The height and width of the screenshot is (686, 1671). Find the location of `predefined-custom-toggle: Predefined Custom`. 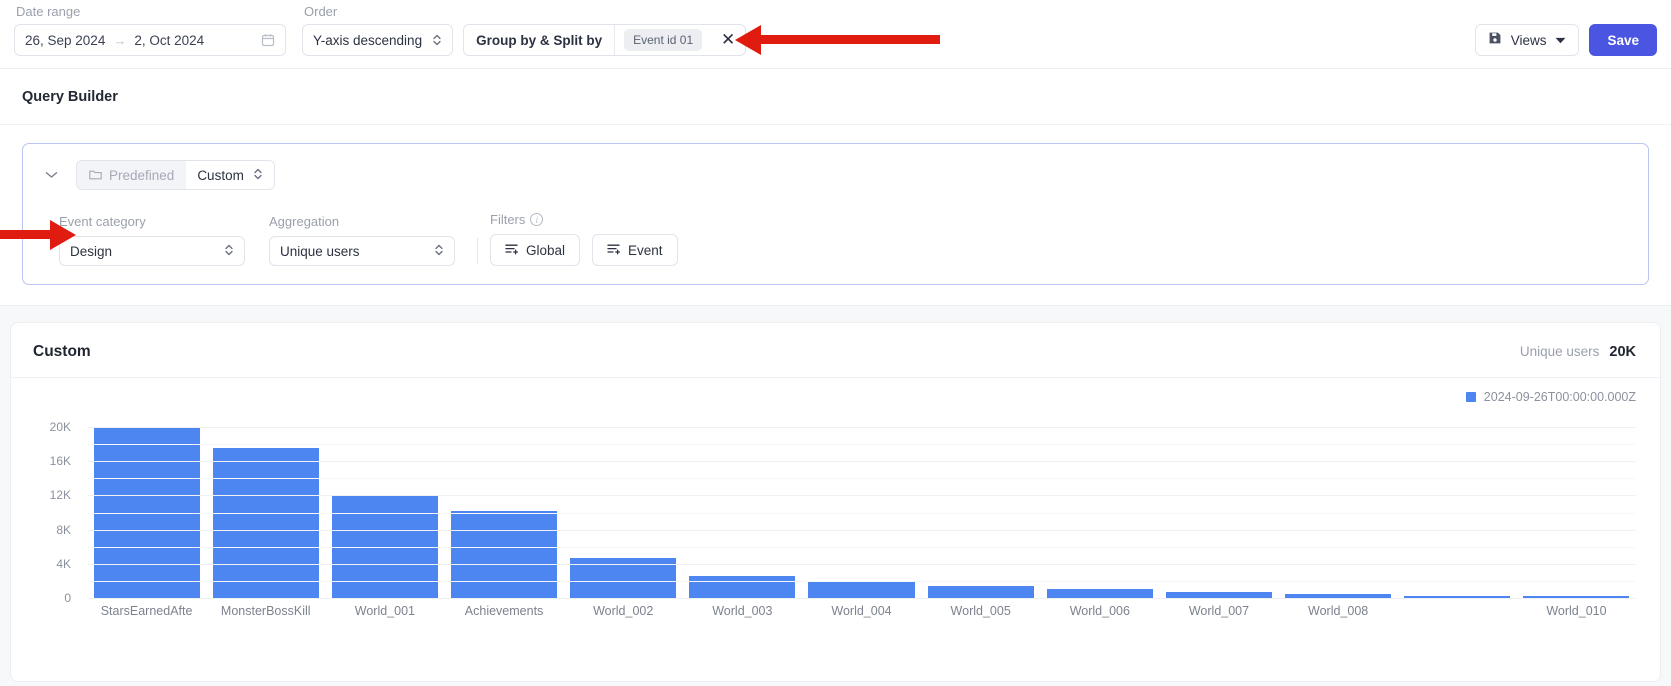

predefined-custom-toggle: Predefined Custom is located at coordinates (175, 175).